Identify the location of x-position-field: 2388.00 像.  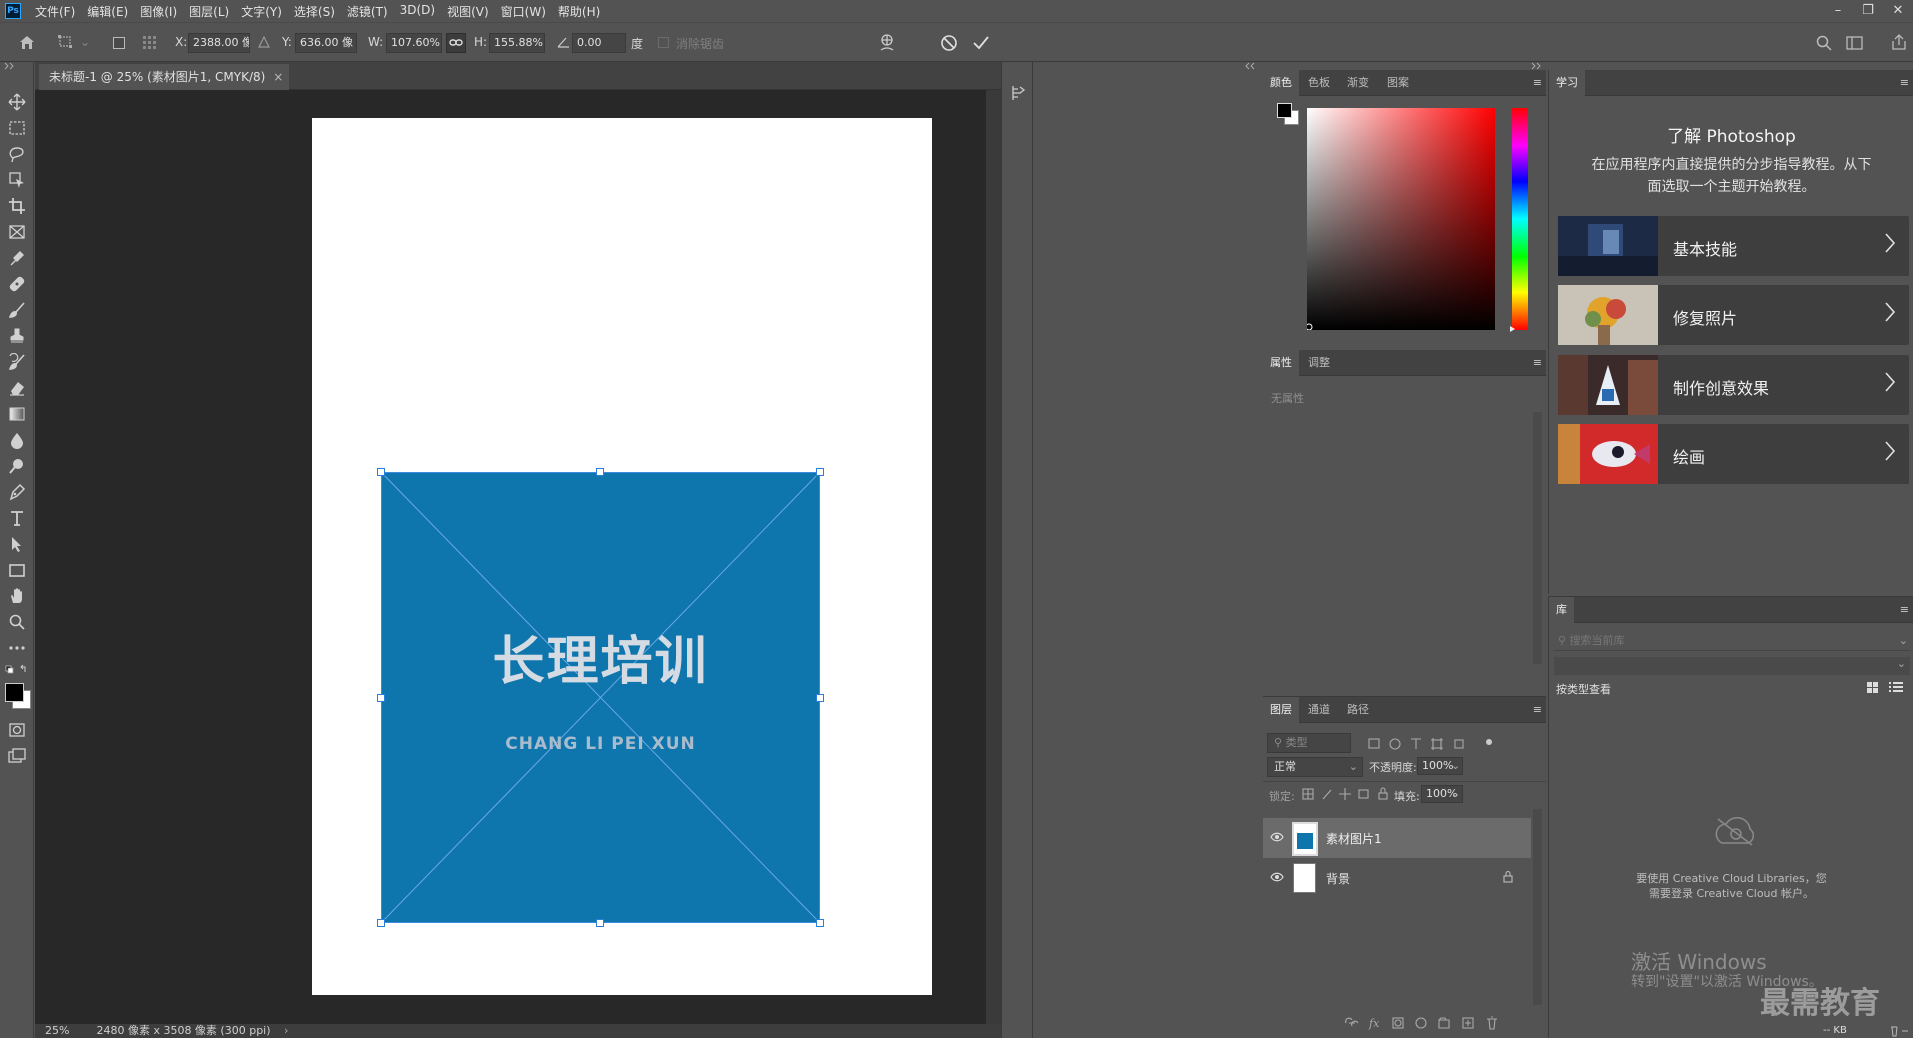
(219, 43).